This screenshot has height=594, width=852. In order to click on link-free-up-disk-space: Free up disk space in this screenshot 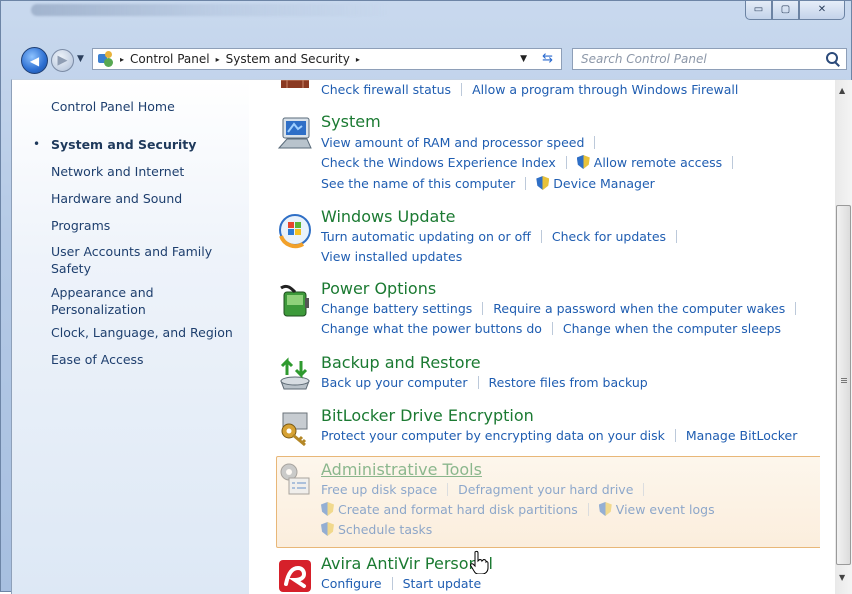, I will do `click(379, 489)`.